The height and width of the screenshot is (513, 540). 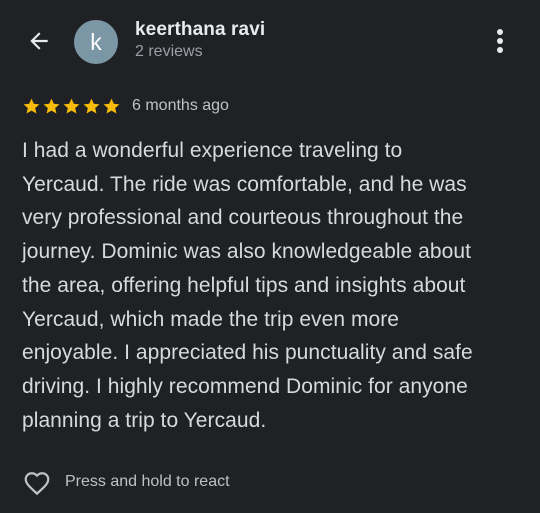 I want to click on rating-row: 6 months ago, so click(x=125, y=106).